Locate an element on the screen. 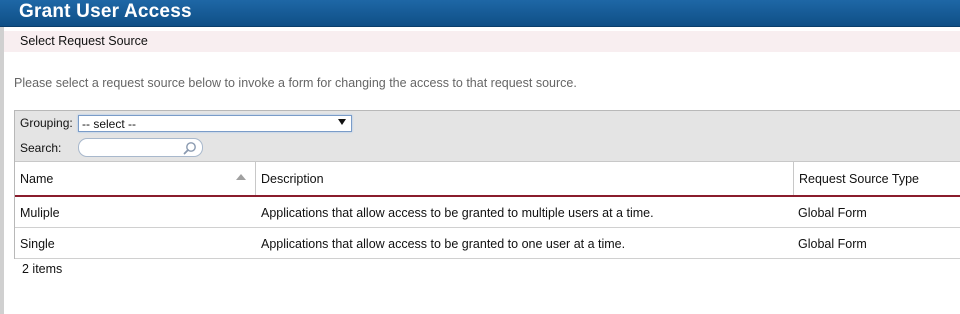  row-name: Muliple is located at coordinates (40, 213).